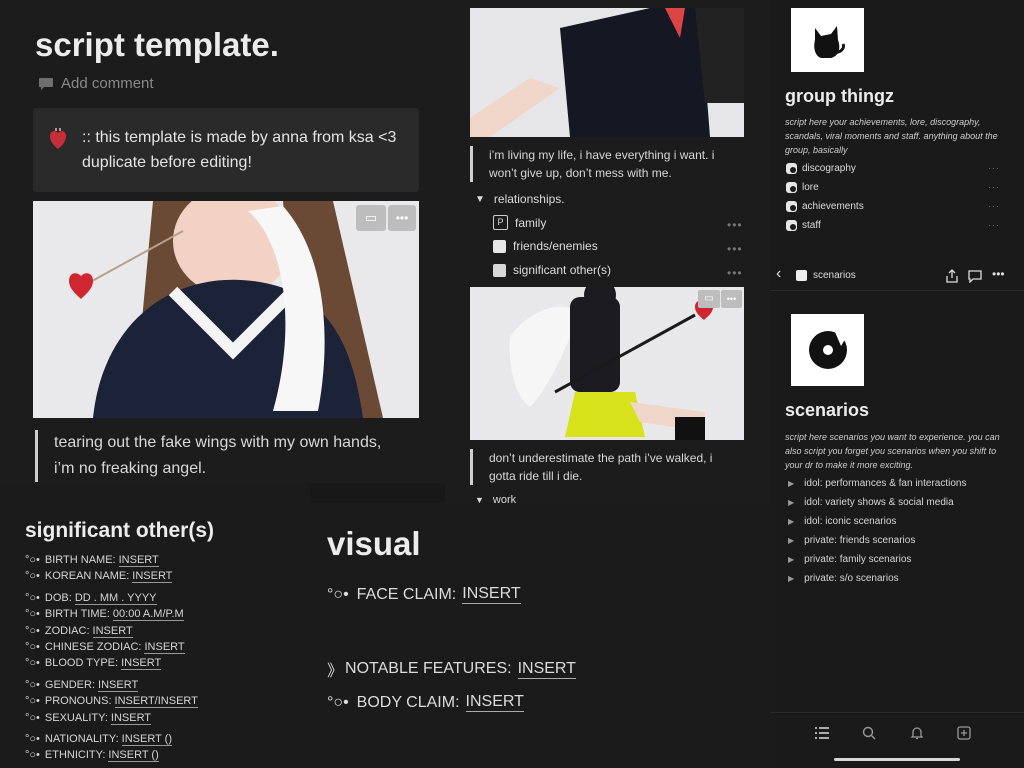 The image size is (1024, 768). I want to click on scenario-toggle: ▶ idol: performances & fan interactions, so click(877, 483).